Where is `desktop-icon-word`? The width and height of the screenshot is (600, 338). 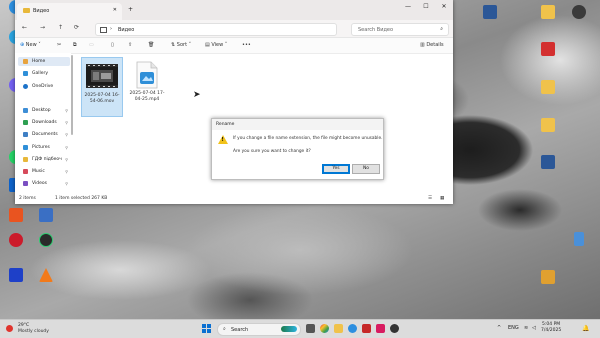 desktop-icon-word is located at coordinates (490, 12).